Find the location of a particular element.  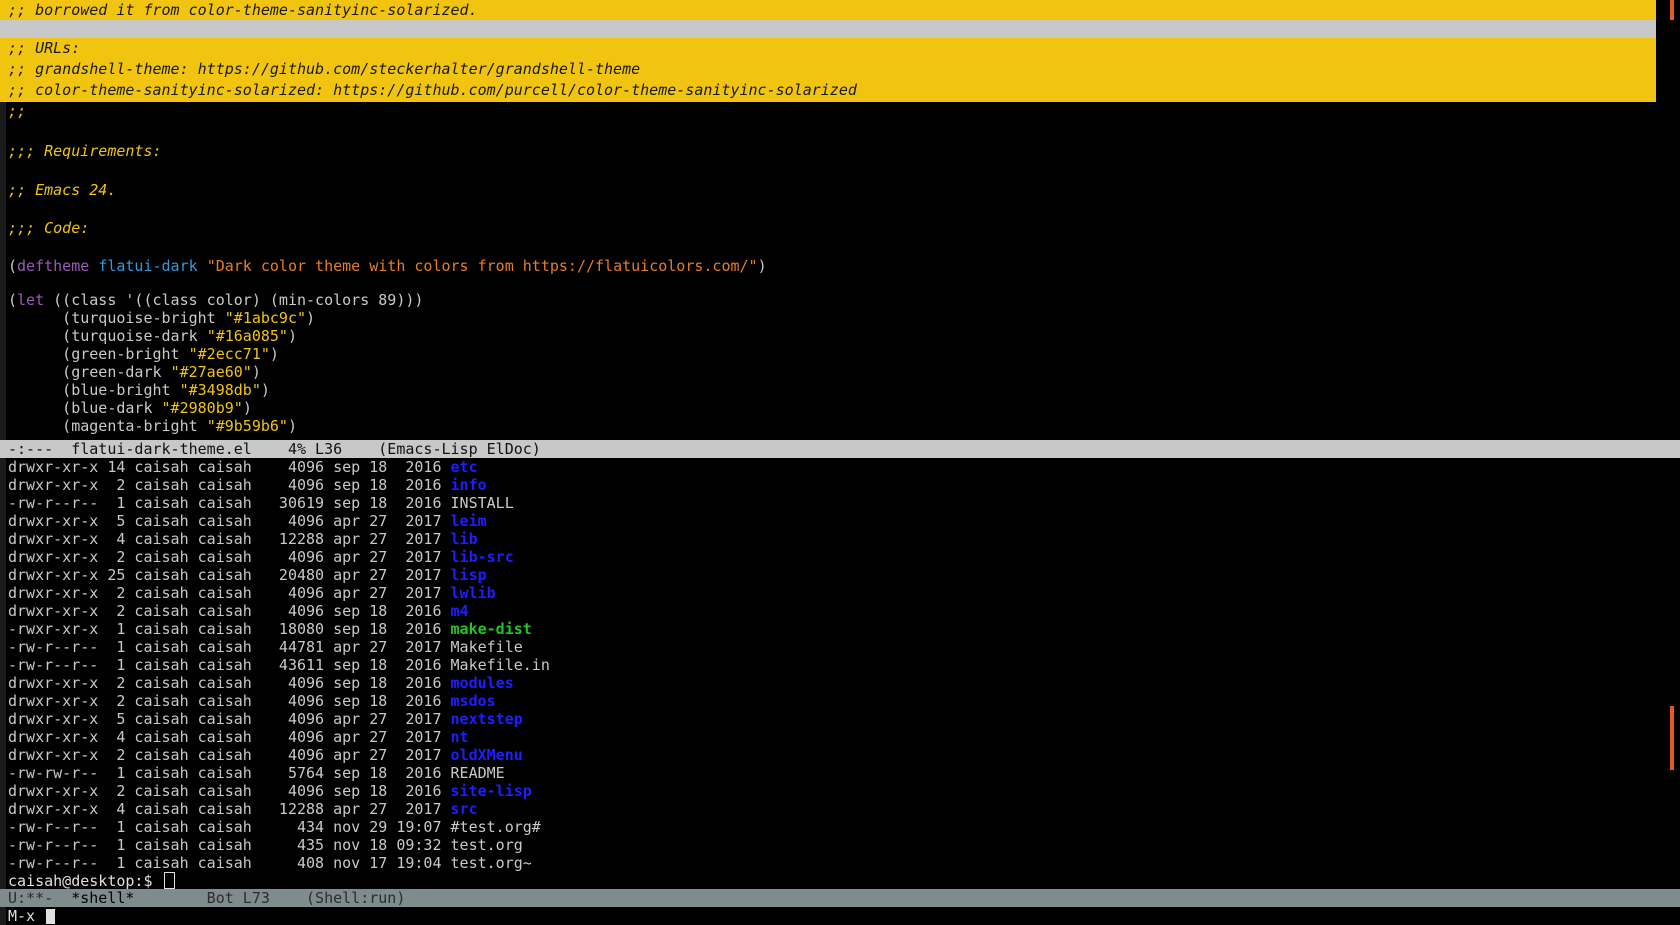

listing-filename: test.org~ is located at coordinates (491, 863).